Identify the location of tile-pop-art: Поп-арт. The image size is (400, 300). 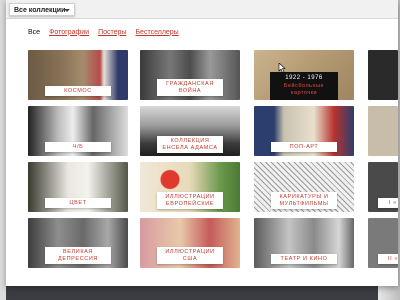
(304, 131).